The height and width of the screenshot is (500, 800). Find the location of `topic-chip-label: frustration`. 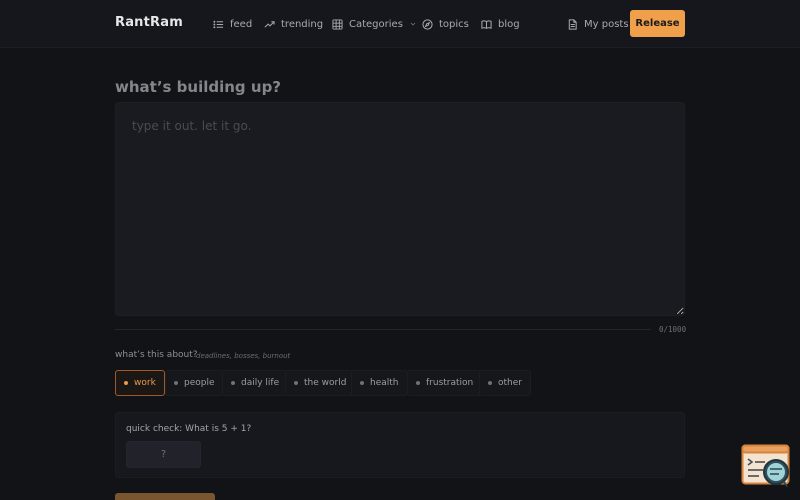

topic-chip-label: frustration is located at coordinates (450, 383).